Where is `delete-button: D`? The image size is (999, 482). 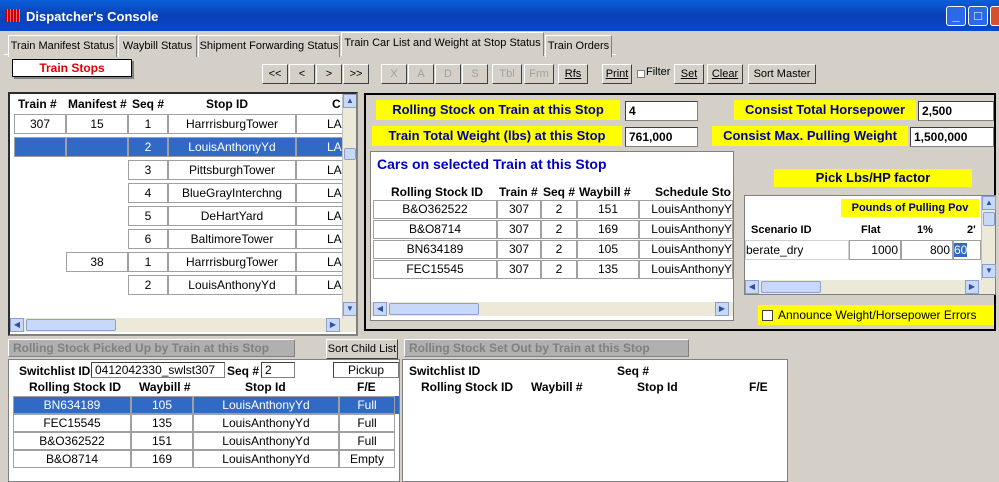
delete-button: D is located at coordinates (448, 74).